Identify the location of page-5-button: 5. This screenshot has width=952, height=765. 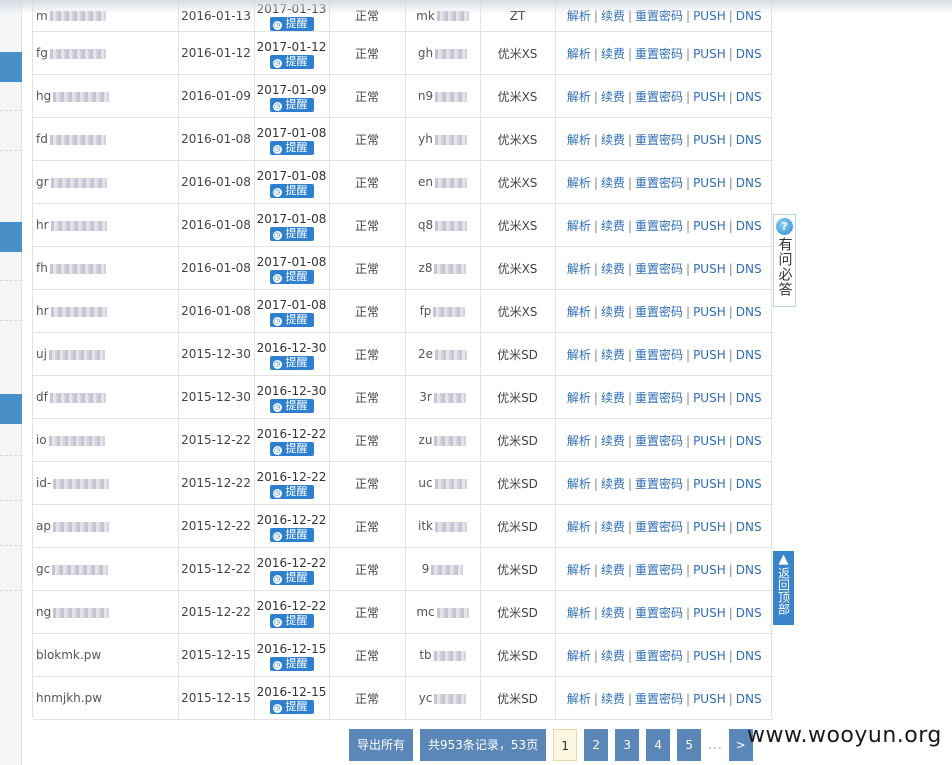
(689, 745).